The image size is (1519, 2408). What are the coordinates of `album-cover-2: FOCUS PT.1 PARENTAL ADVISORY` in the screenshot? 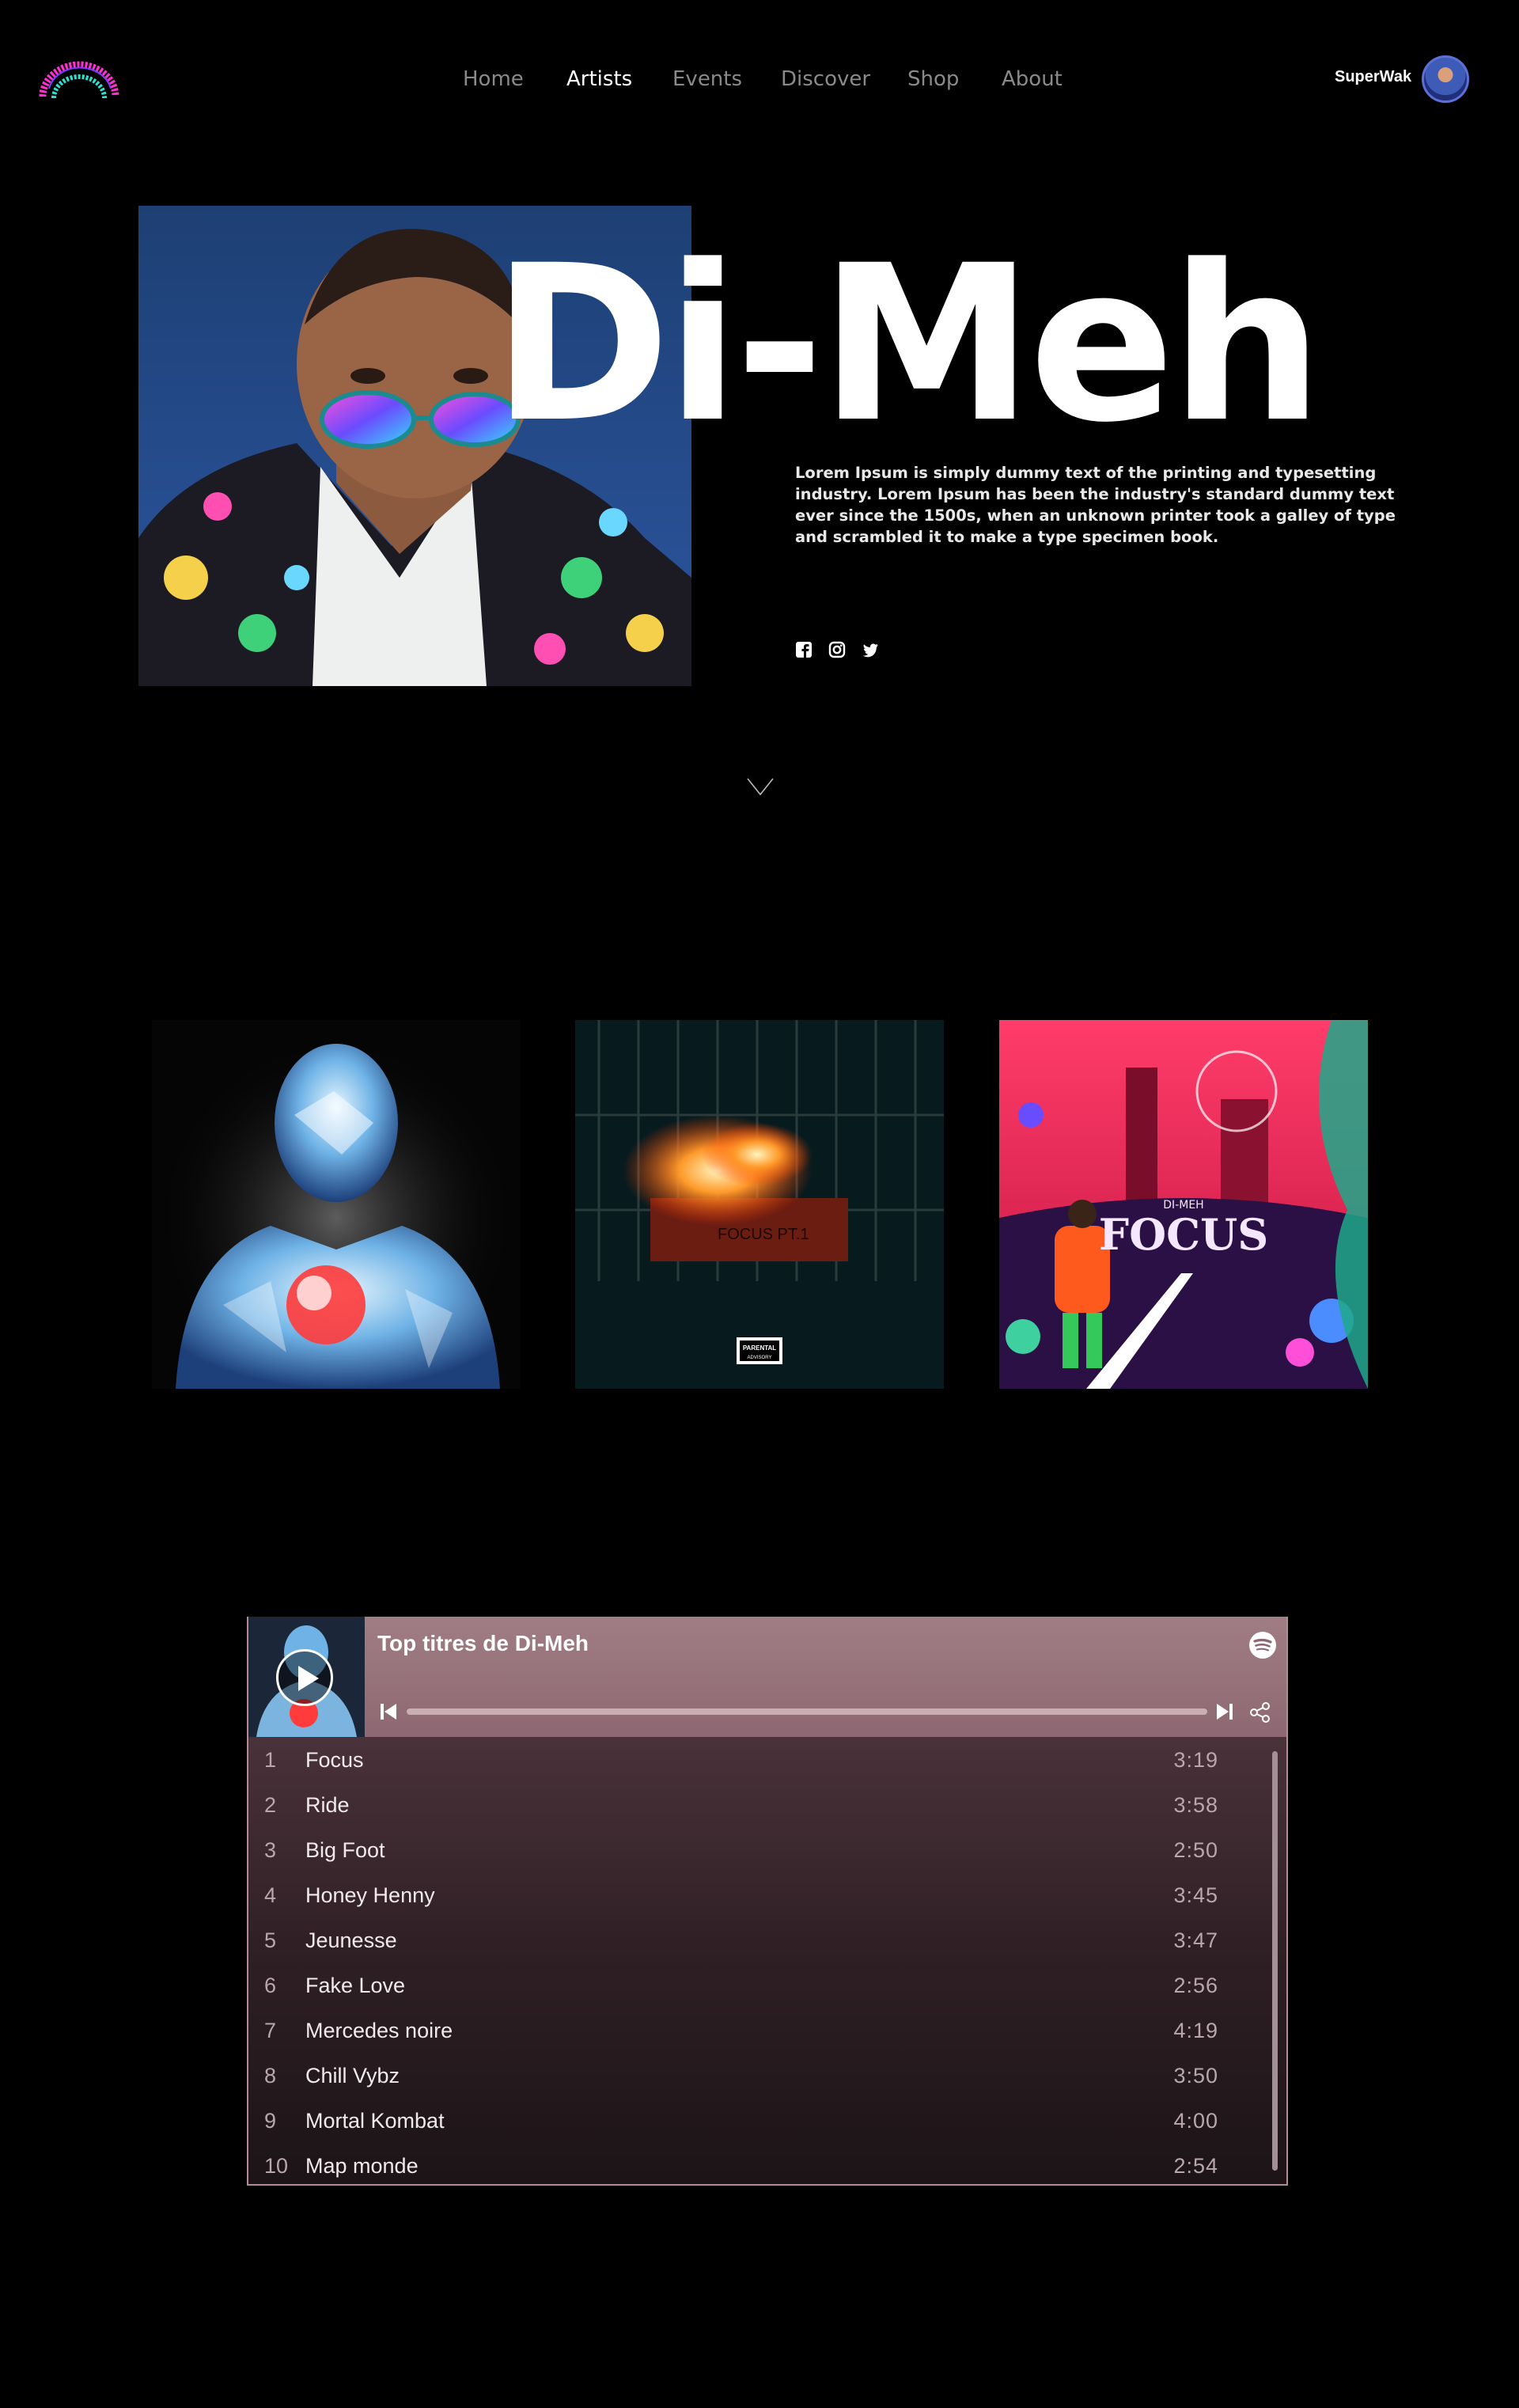 It's located at (760, 1205).